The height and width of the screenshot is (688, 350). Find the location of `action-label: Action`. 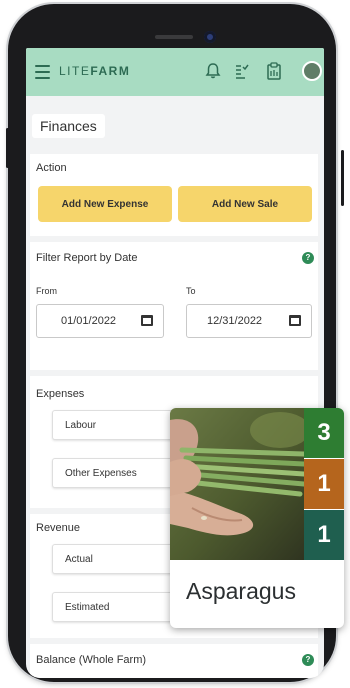

action-label: Action is located at coordinates (51, 168).